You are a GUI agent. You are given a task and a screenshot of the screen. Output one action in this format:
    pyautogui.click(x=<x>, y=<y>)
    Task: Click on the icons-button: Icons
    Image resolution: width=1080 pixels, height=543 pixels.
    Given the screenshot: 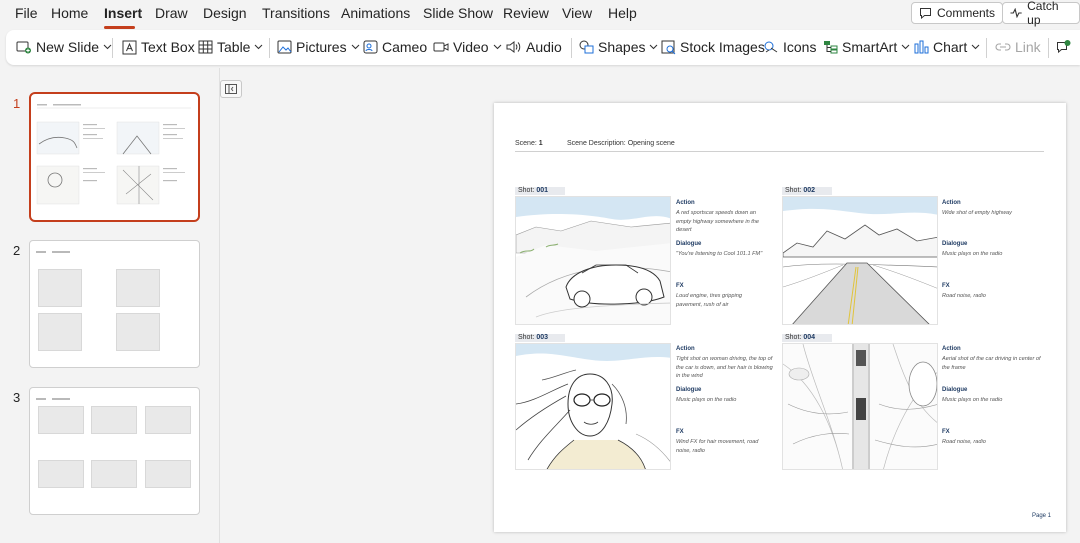 What is the action you would take?
    pyautogui.click(x=789, y=47)
    